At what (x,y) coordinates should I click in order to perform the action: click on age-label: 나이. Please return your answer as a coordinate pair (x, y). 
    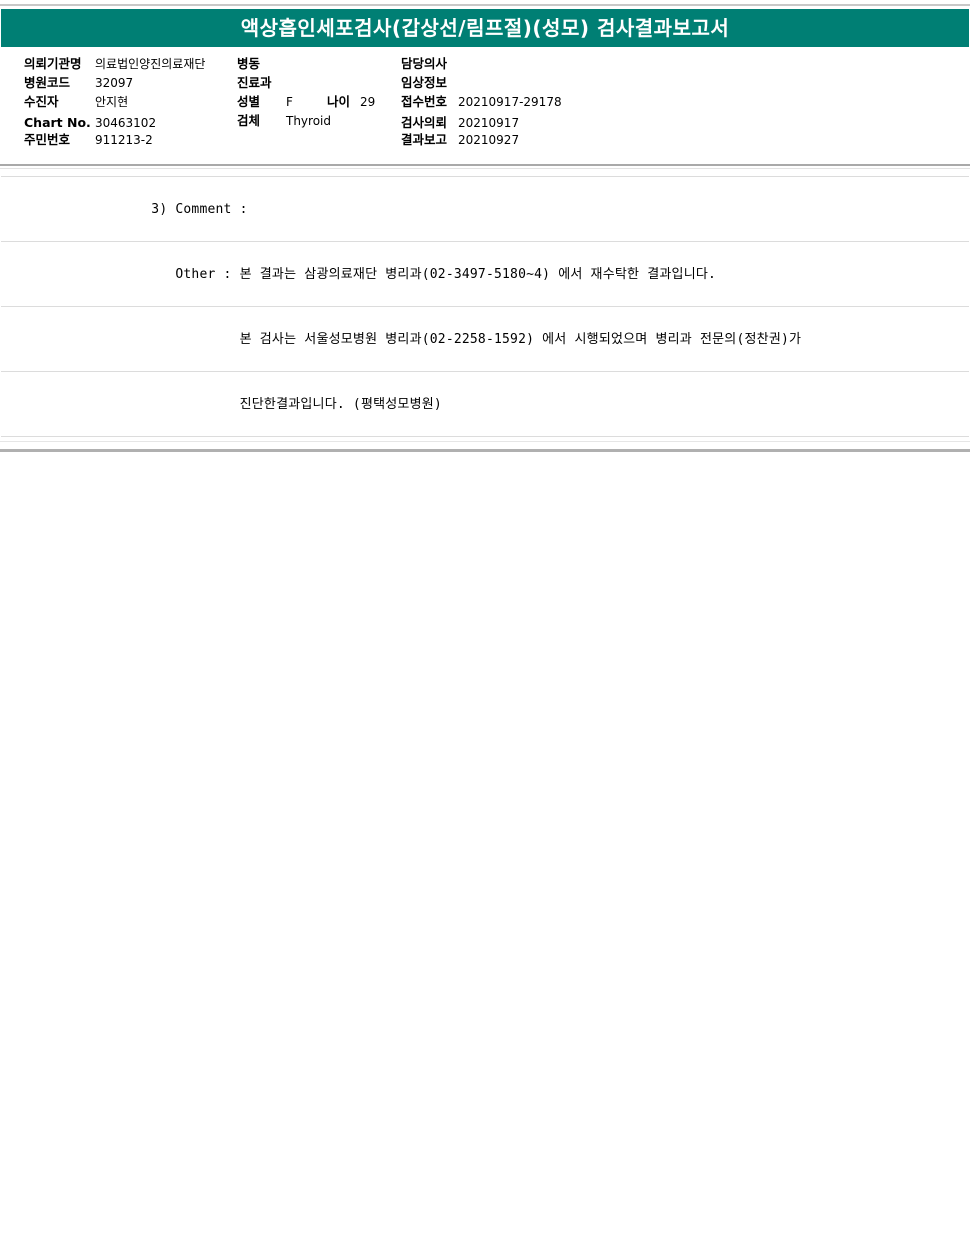
    Looking at the image, I should click on (339, 101).